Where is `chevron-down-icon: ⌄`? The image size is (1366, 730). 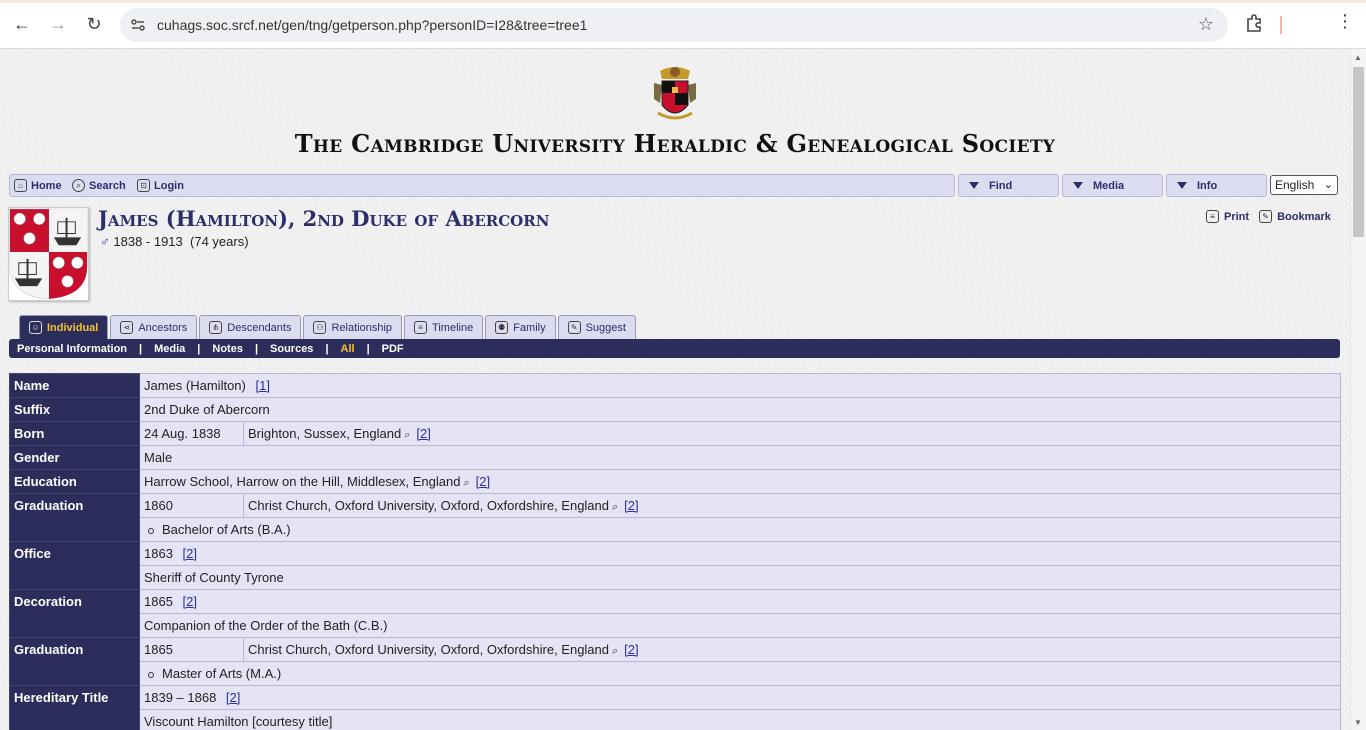 chevron-down-icon: ⌄ is located at coordinates (1328, 185).